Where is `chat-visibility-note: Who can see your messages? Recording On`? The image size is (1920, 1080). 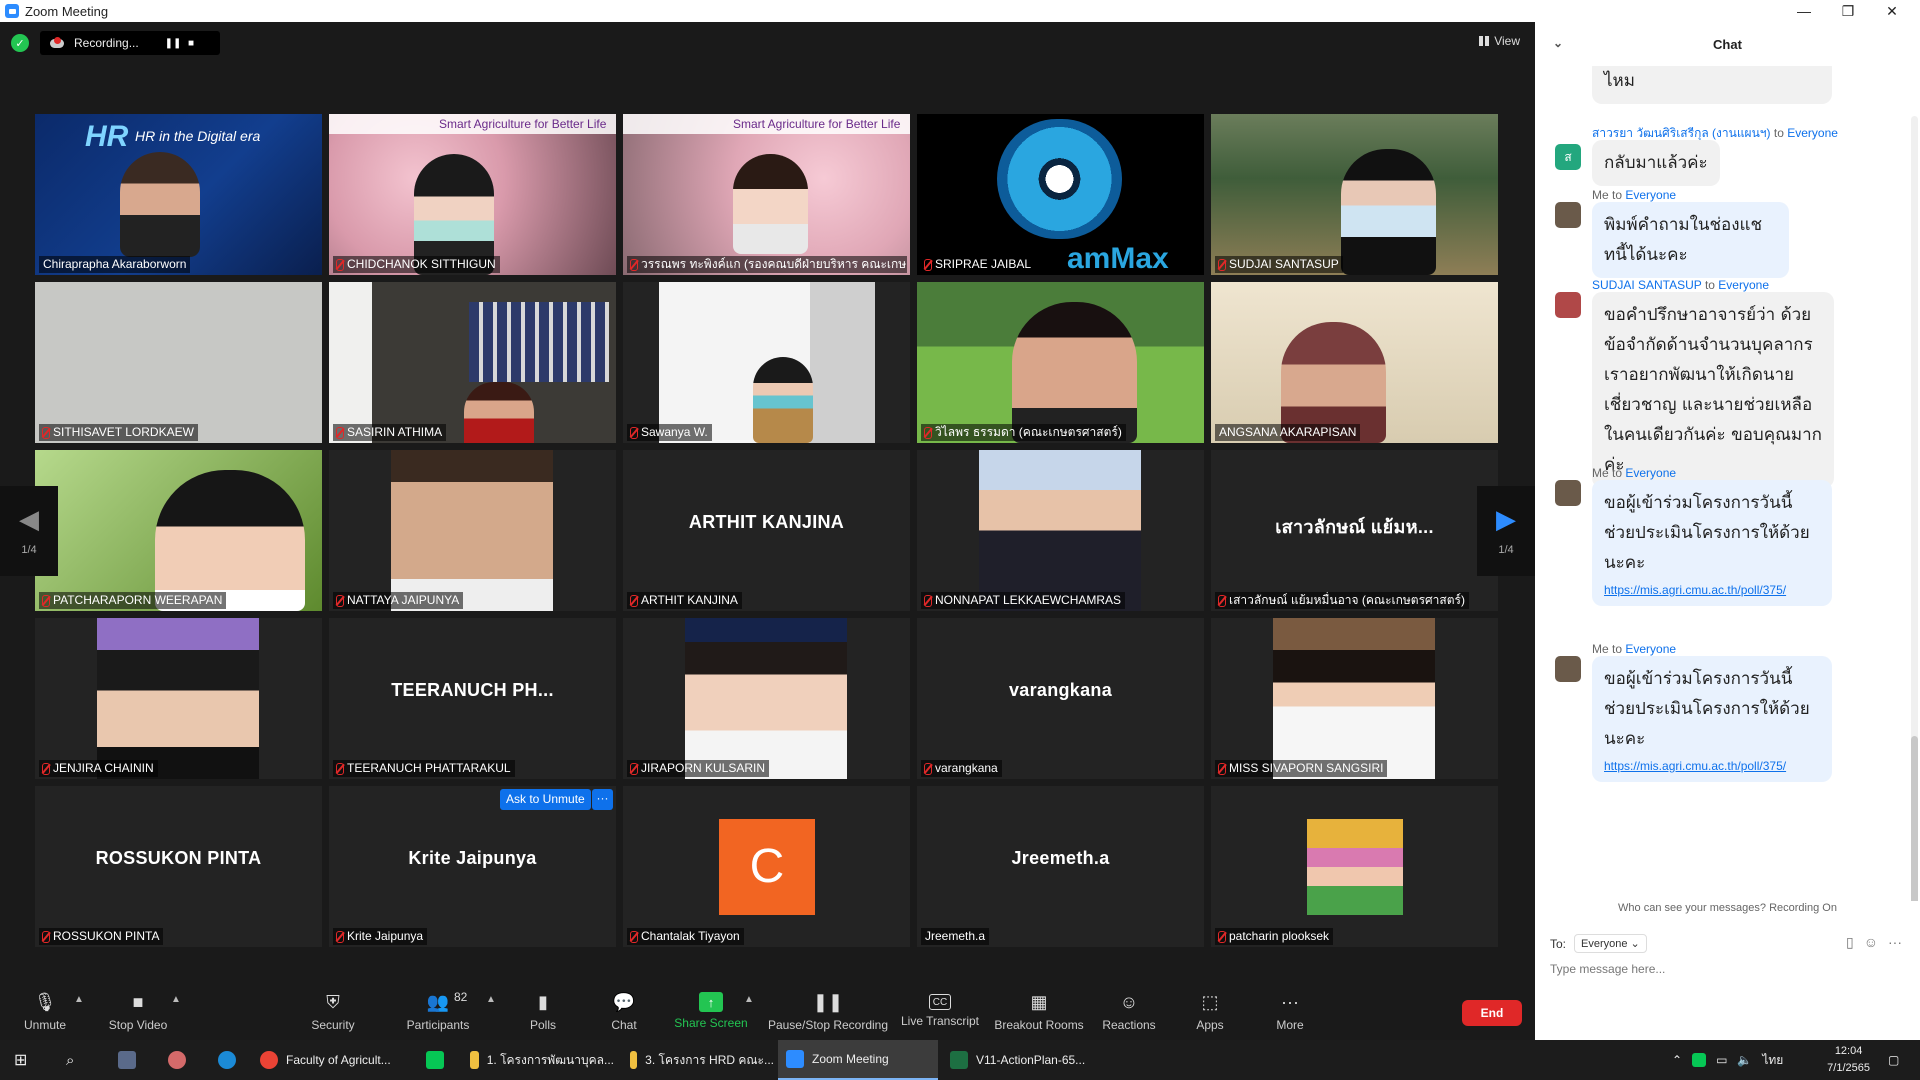 chat-visibility-note: Who can see your messages? Recording On is located at coordinates (1727, 908).